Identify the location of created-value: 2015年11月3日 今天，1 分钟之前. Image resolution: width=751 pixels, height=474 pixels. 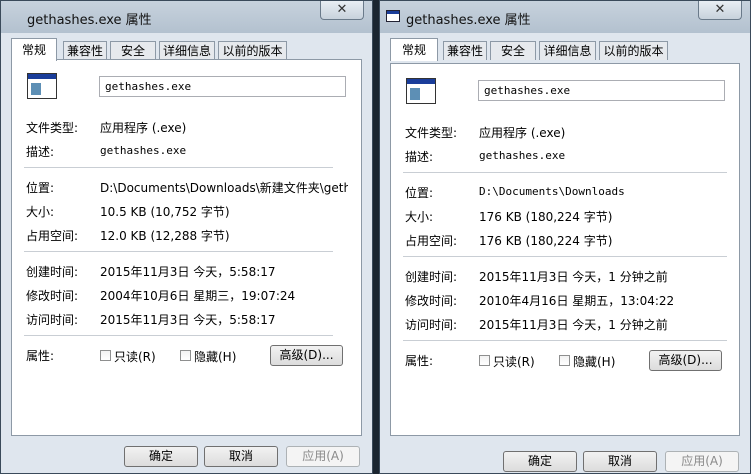
(573, 277).